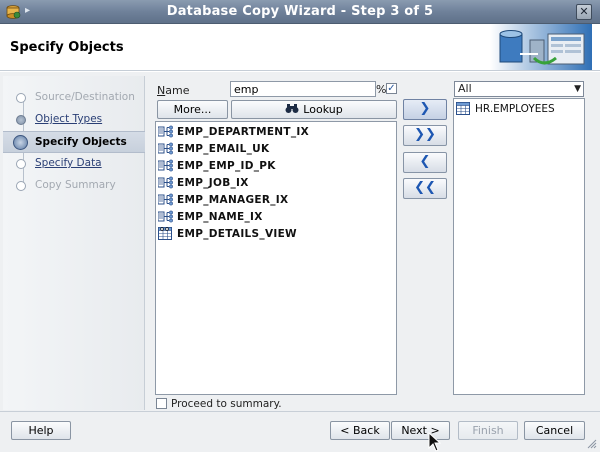 This screenshot has height=452, width=600. What do you see at coordinates (425, 188) in the screenshot?
I see `move-all-left-button: ❮❮` at bounding box center [425, 188].